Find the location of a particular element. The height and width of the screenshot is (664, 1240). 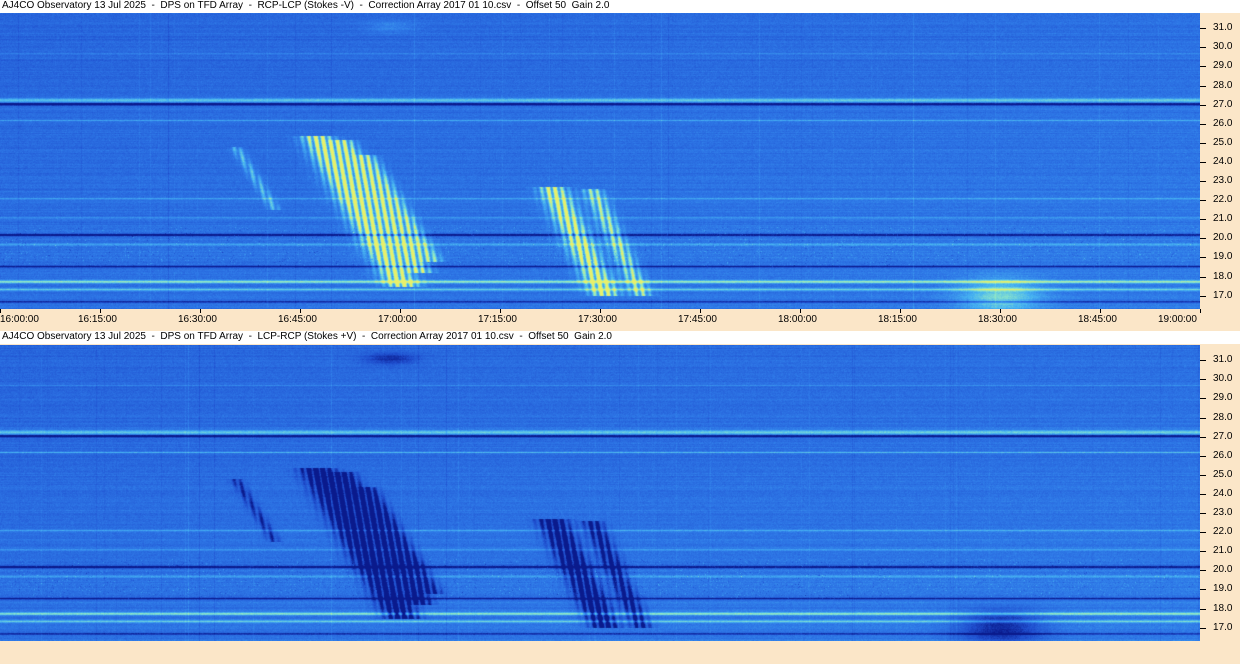

panel2-y-tick-label: 24.0 is located at coordinates (1223, 493).